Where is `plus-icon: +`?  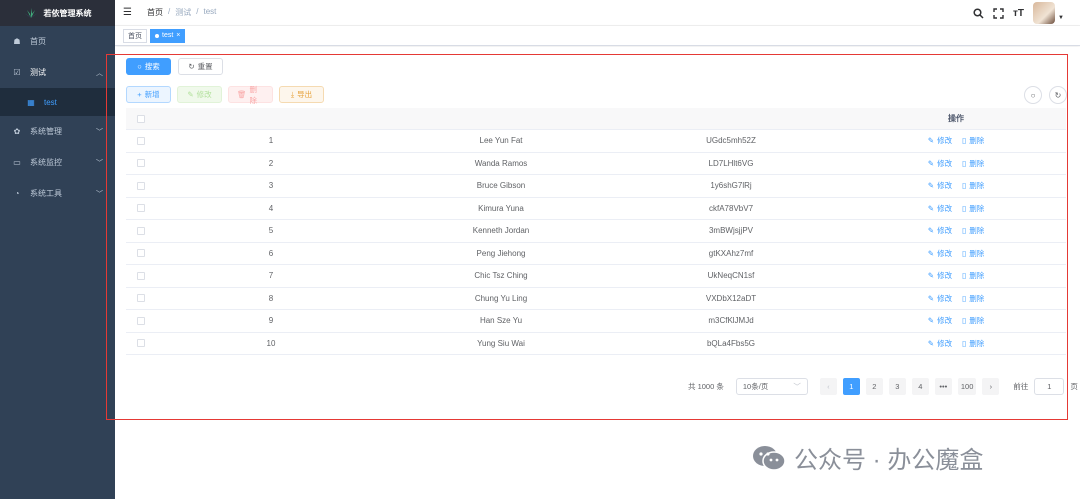 plus-icon: + is located at coordinates (139, 94).